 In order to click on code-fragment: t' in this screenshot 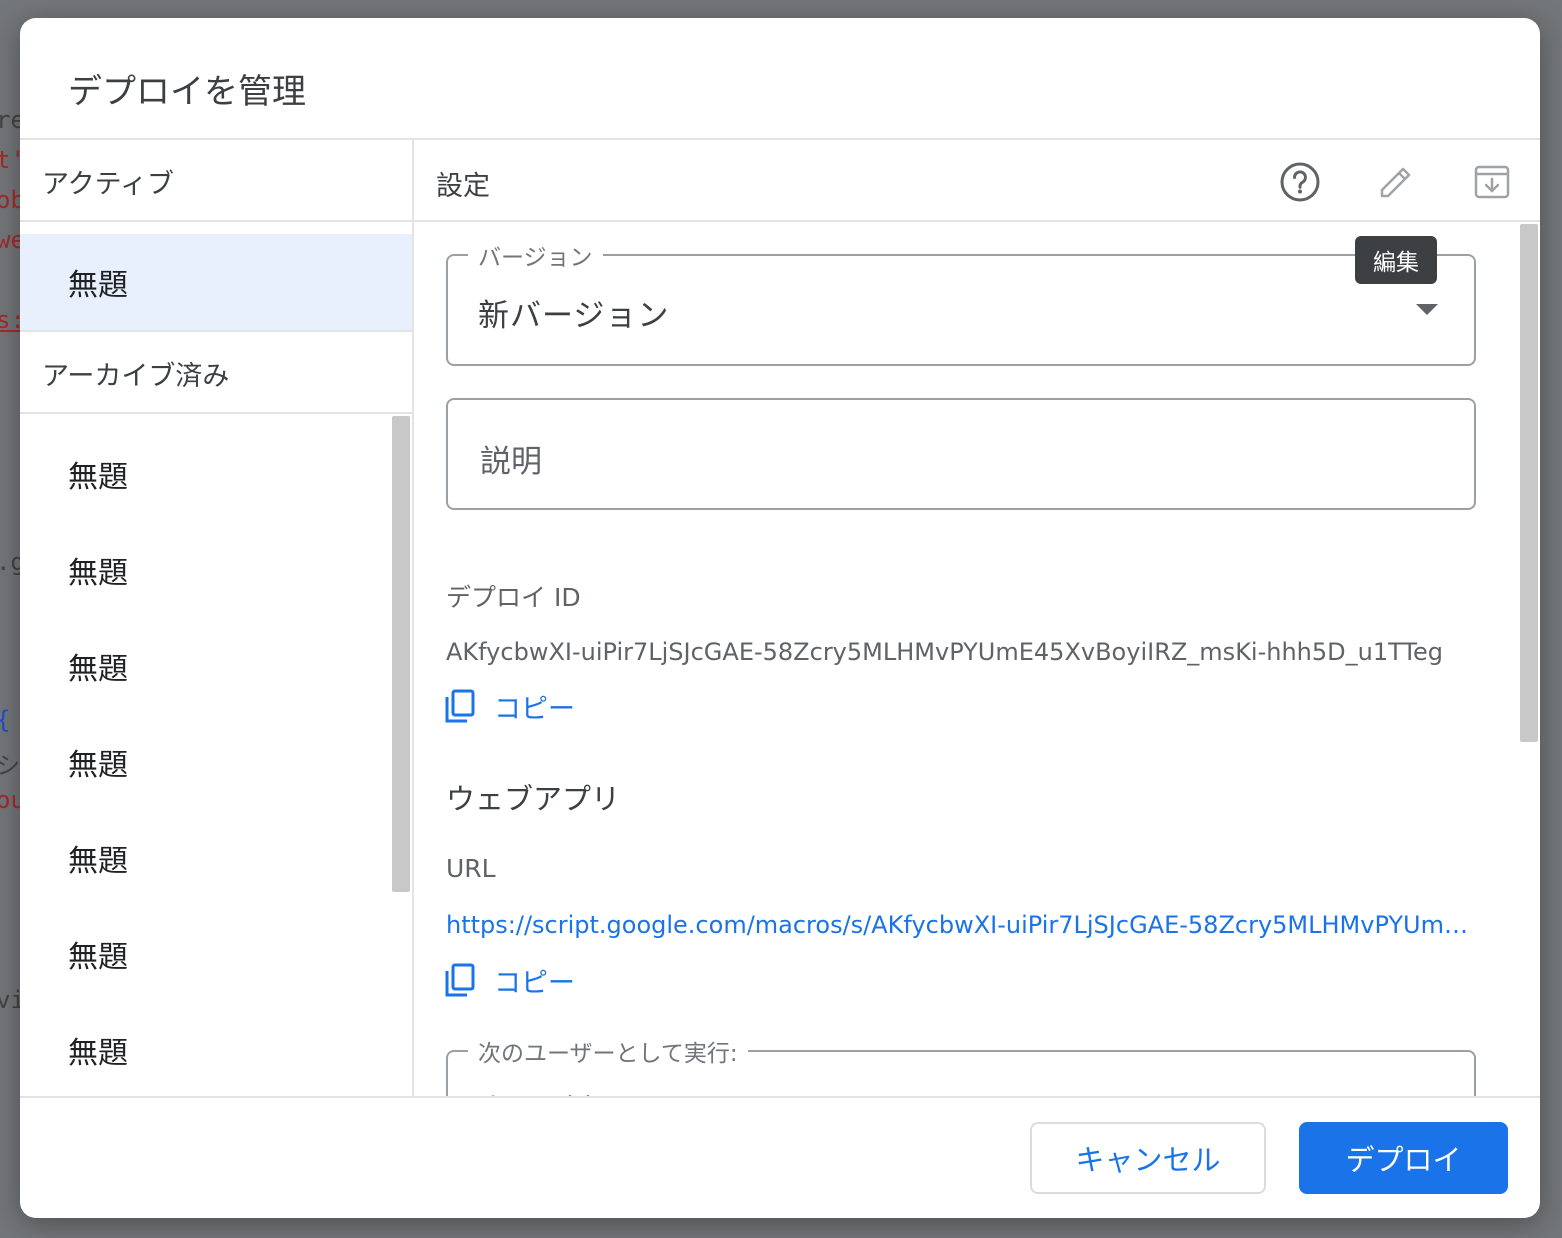, I will do `click(11, 160)`.